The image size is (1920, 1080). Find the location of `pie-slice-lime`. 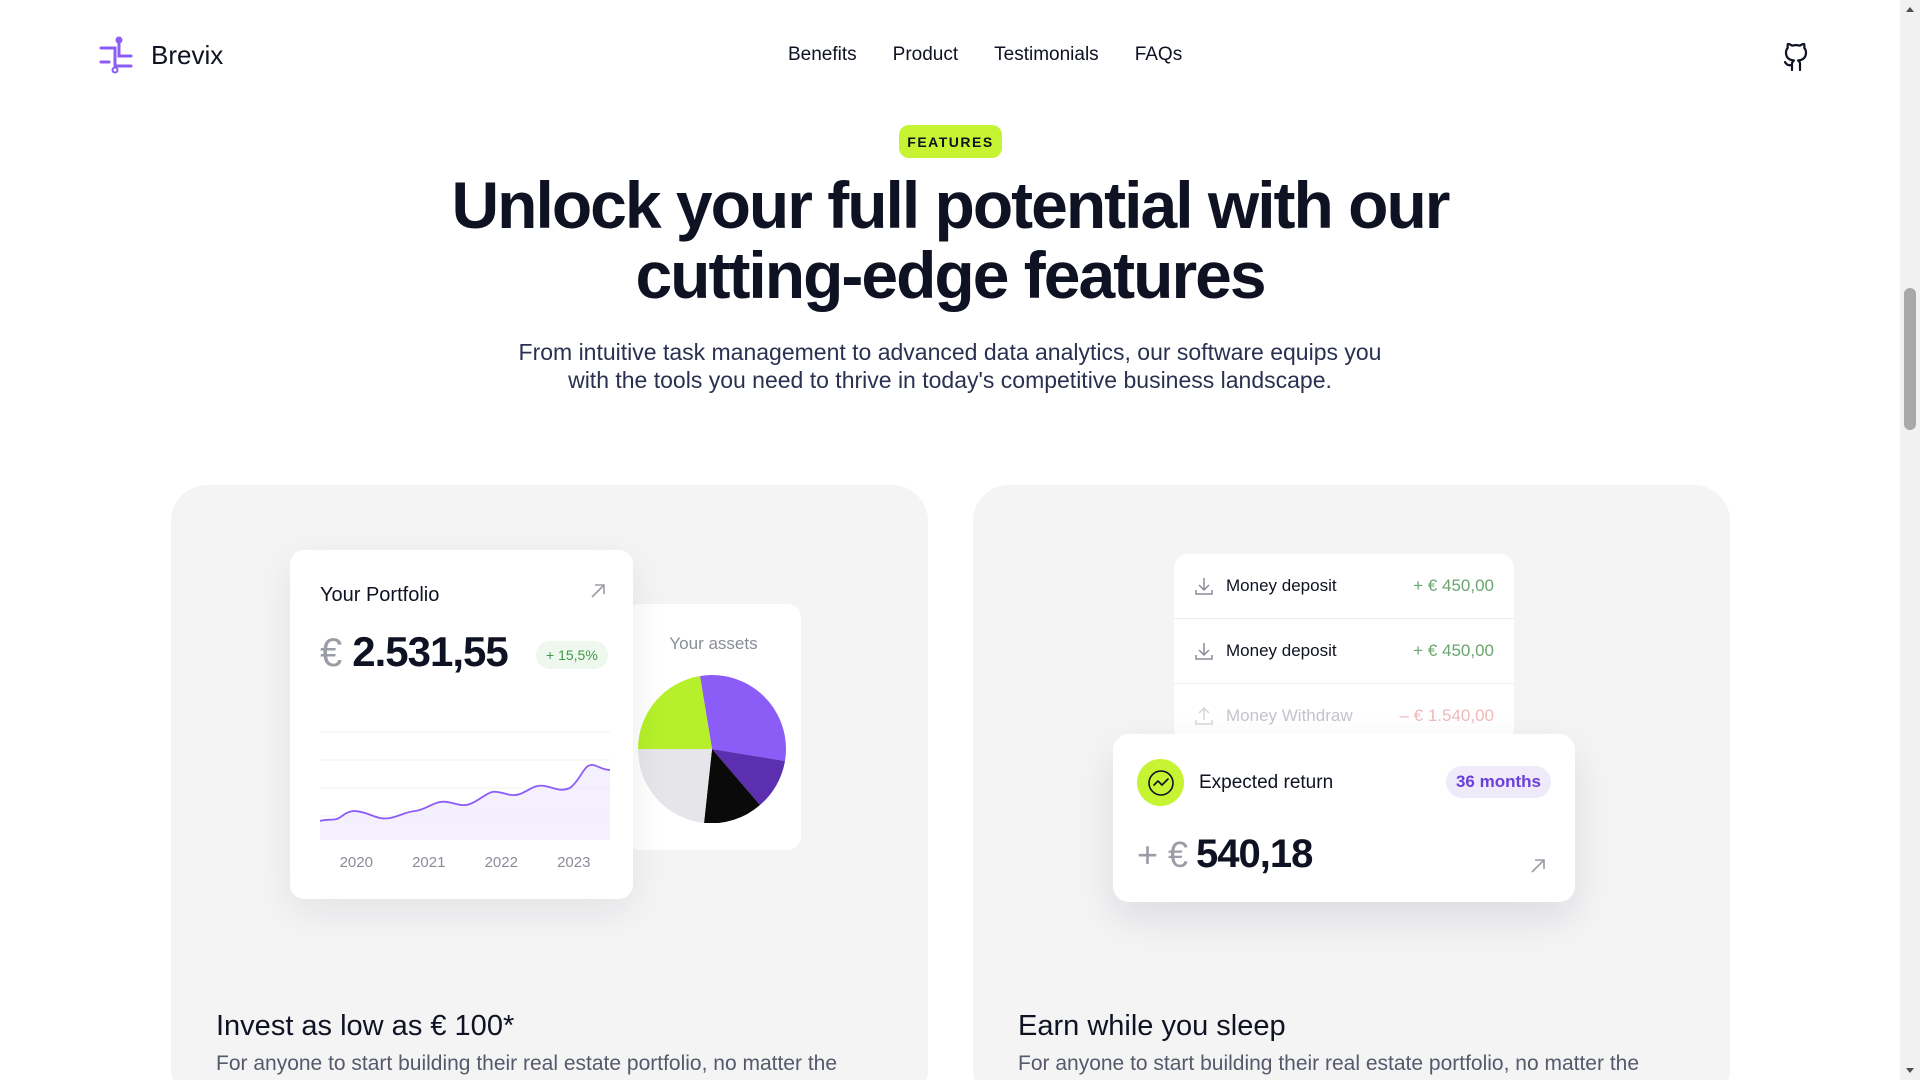

pie-slice-lime is located at coordinates (675, 712).